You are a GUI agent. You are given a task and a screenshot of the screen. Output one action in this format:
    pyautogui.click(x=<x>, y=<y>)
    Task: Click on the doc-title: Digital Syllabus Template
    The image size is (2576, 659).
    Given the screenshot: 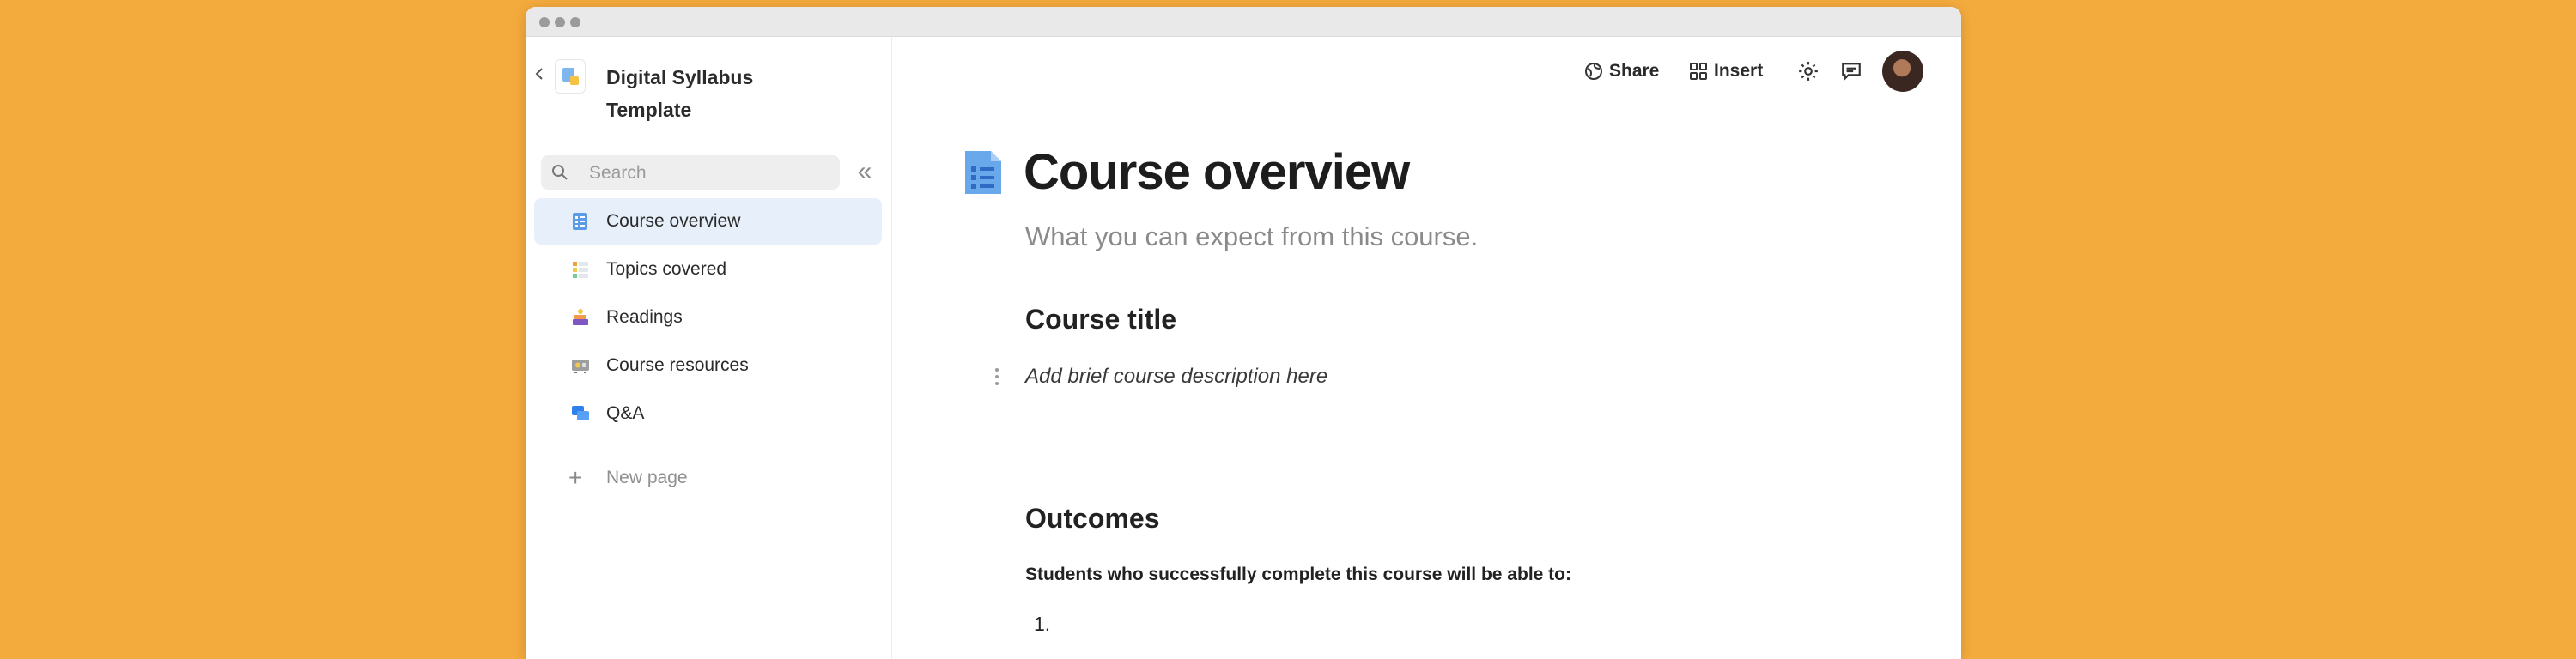 What is the action you would take?
    pyautogui.click(x=680, y=93)
    